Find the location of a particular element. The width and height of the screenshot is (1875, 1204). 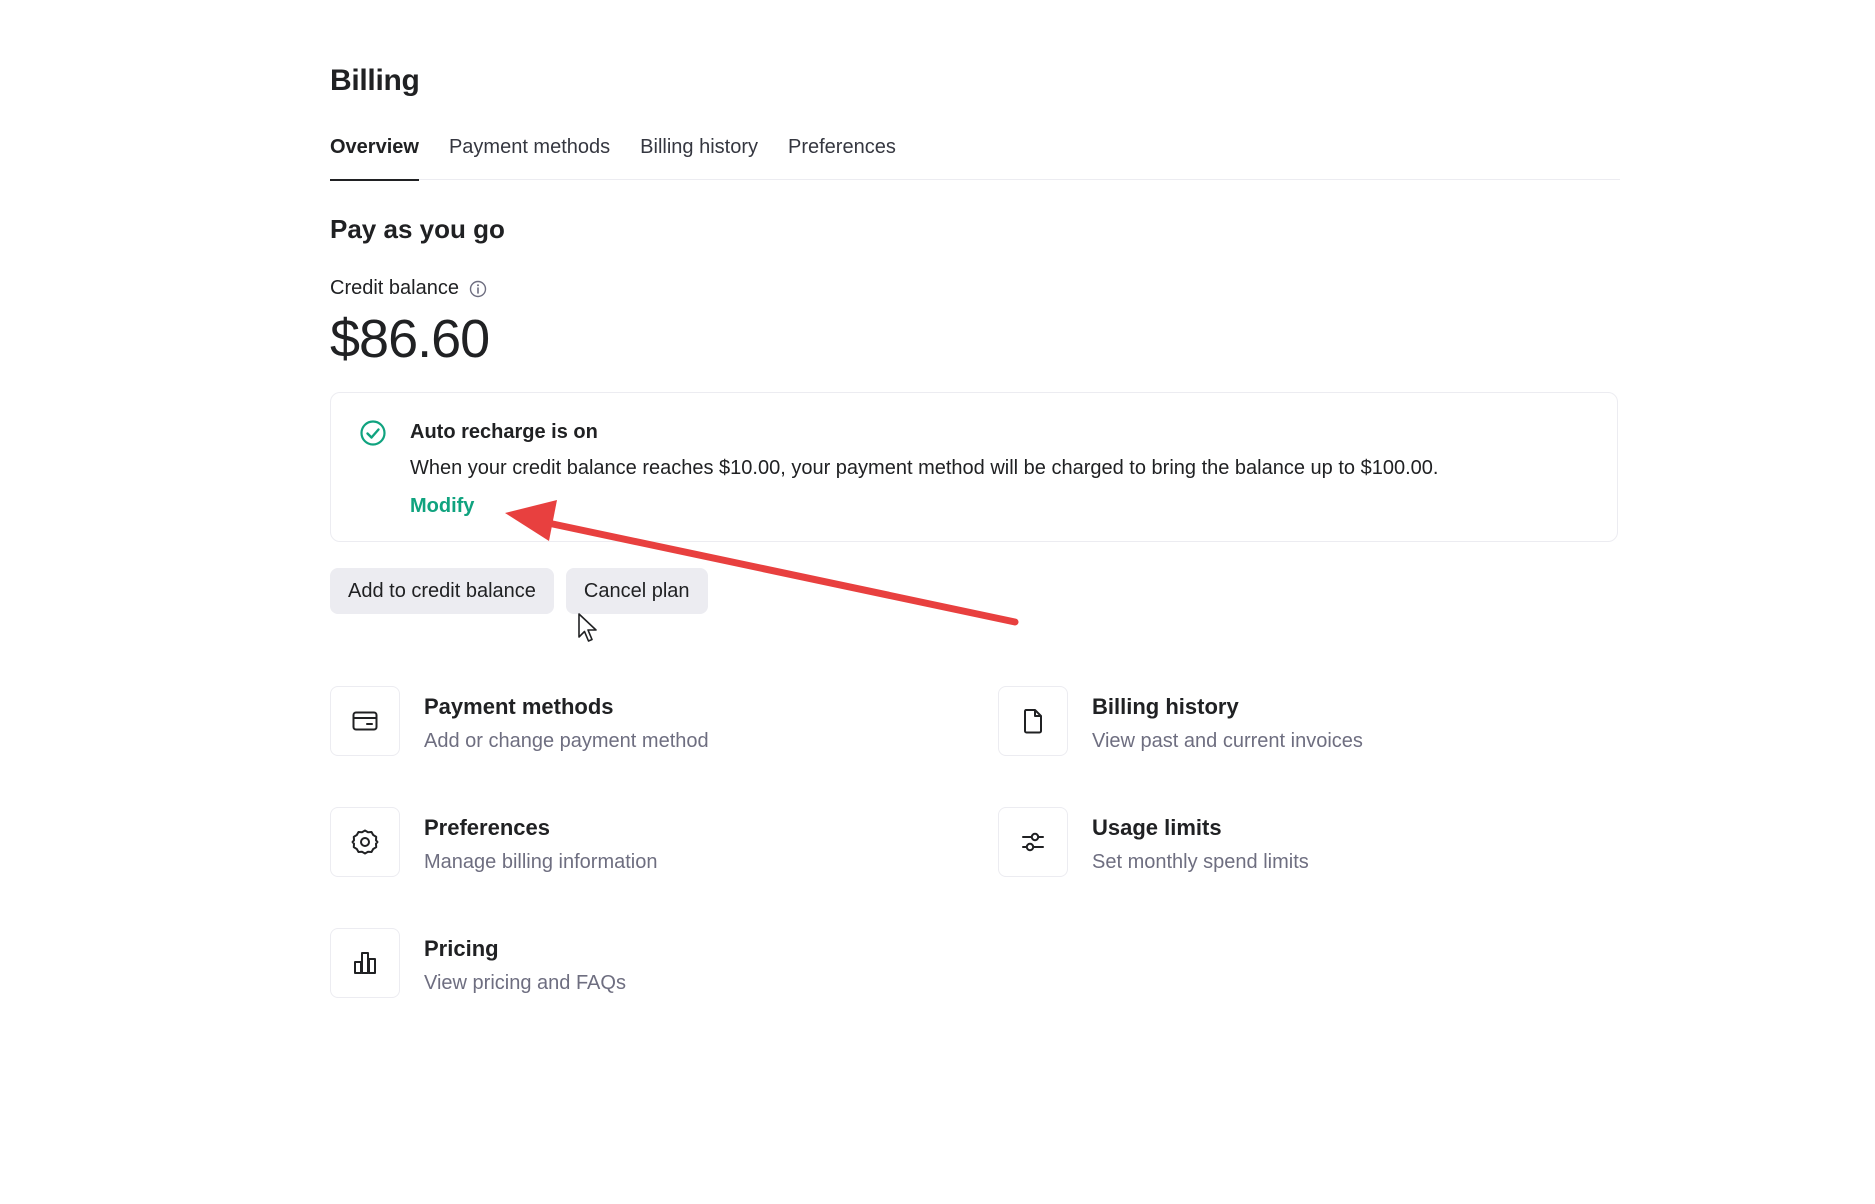

credit-balance-amount: $86.60 is located at coordinates (410, 339).